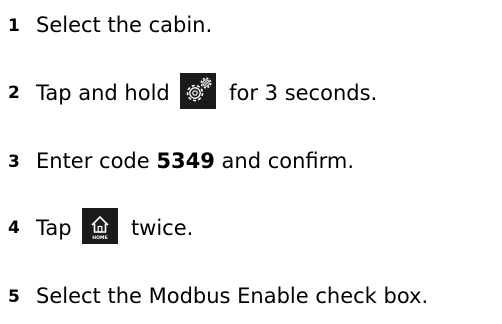 The width and height of the screenshot is (502, 324). What do you see at coordinates (14, 93) in the screenshot?
I see `step-number: 2` at bounding box center [14, 93].